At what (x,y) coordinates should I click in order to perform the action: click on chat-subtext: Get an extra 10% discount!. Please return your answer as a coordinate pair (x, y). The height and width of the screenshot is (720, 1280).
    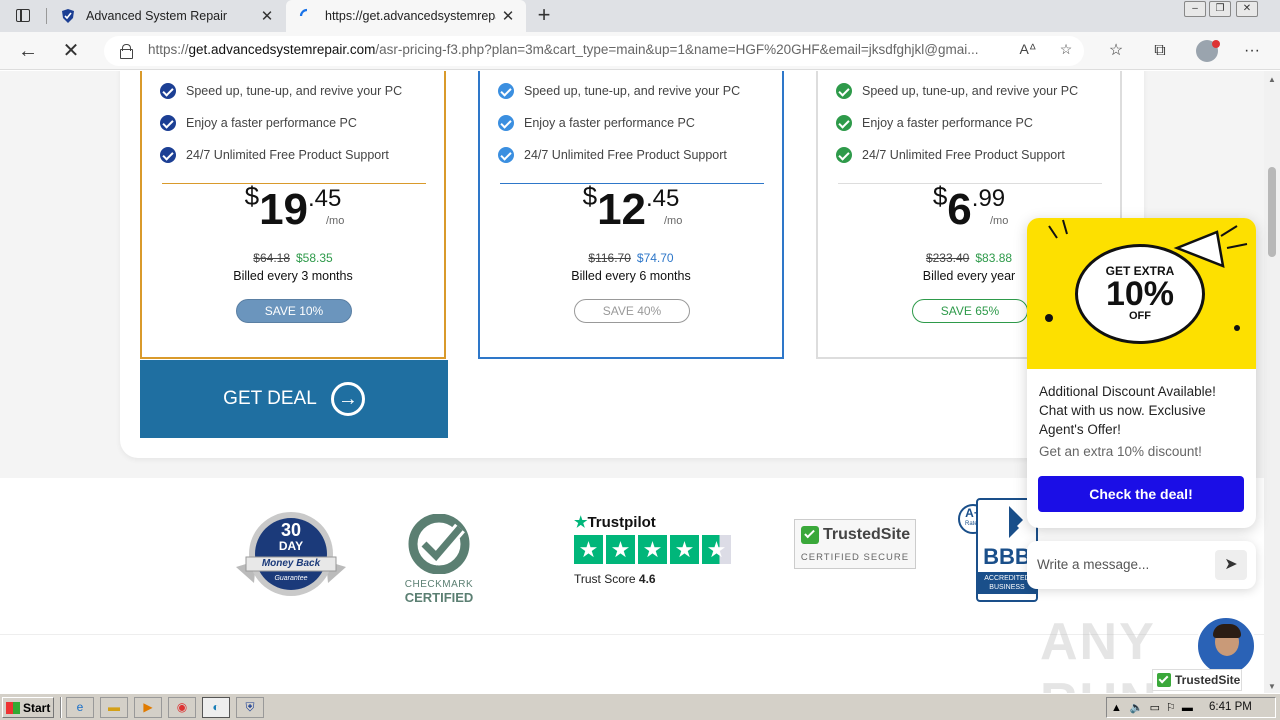
    Looking at the image, I should click on (1120, 451).